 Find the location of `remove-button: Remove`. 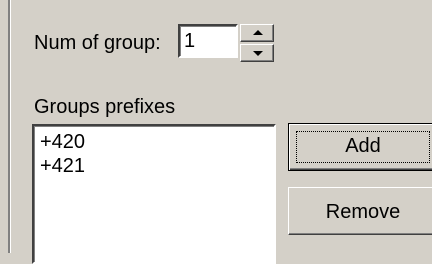

remove-button: Remove is located at coordinates (360, 211).